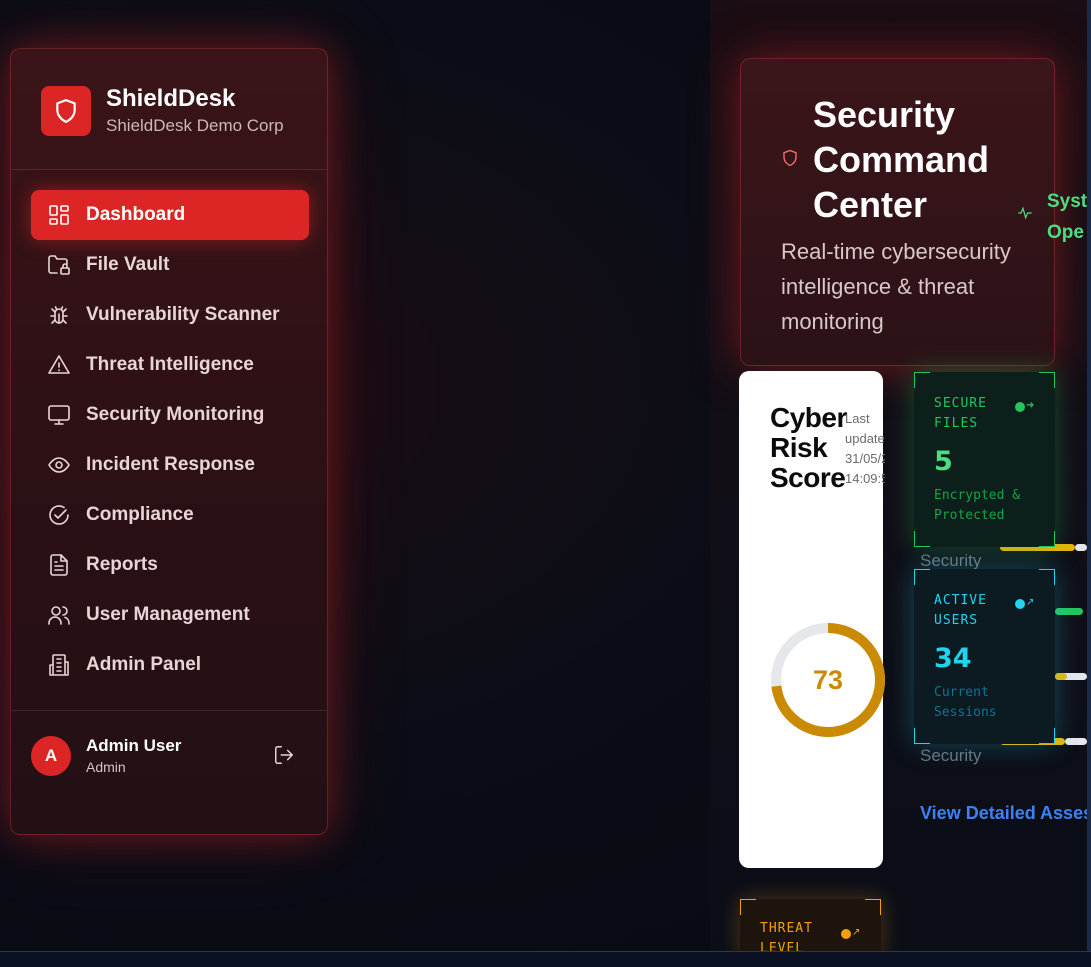  Describe the element at coordinates (136, 214) in the screenshot. I see `sidebar-item-label: Dashboard` at that location.